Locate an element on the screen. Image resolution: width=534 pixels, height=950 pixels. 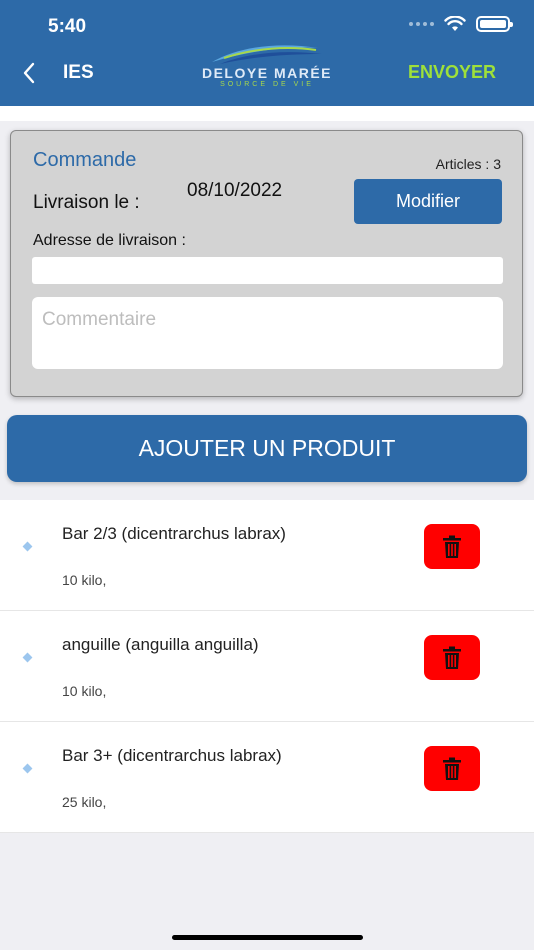
home-indicator is located at coordinates (267, 937).